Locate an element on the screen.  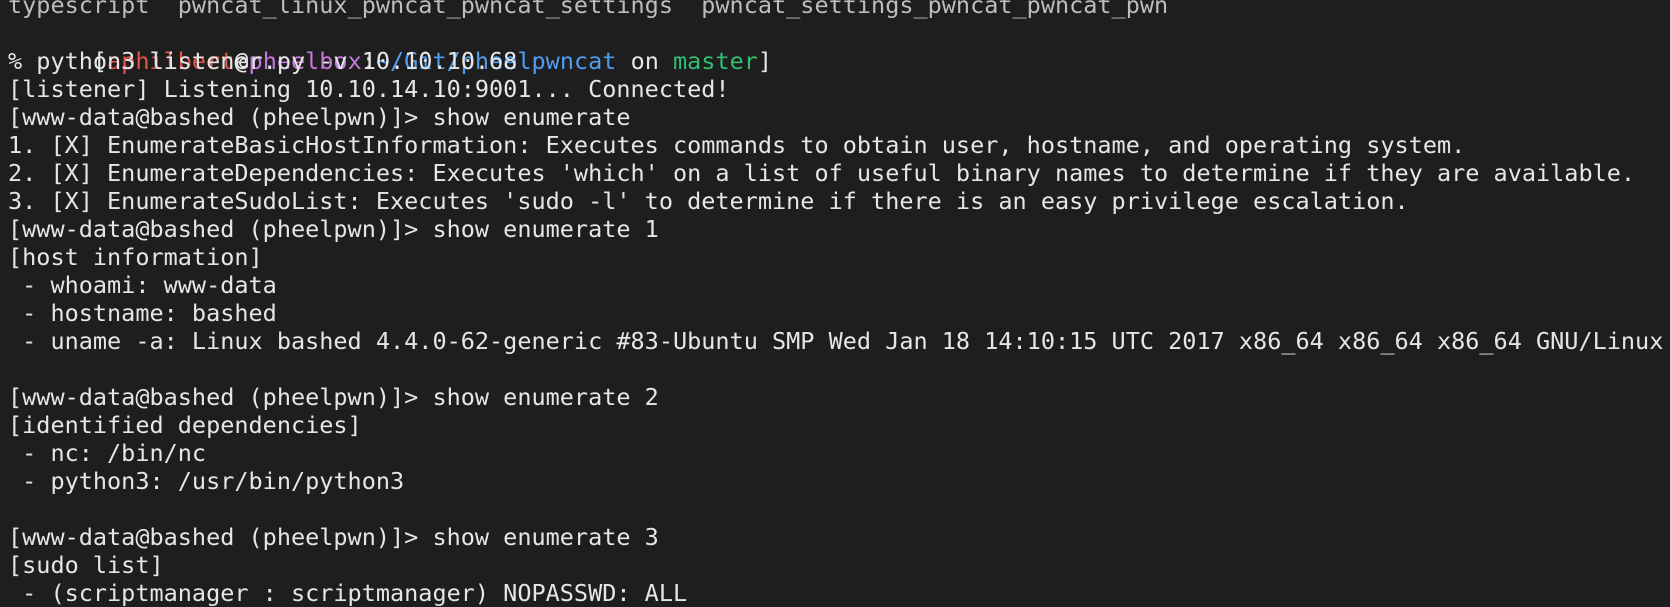
prompt-close-bracket: ] is located at coordinates (765, 61).